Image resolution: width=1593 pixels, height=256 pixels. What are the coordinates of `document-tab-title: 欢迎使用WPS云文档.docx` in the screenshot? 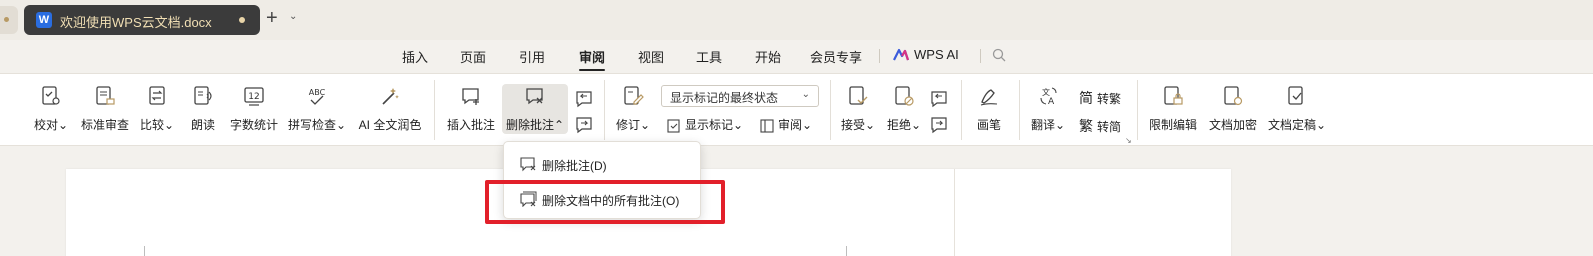 It's located at (136, 22).